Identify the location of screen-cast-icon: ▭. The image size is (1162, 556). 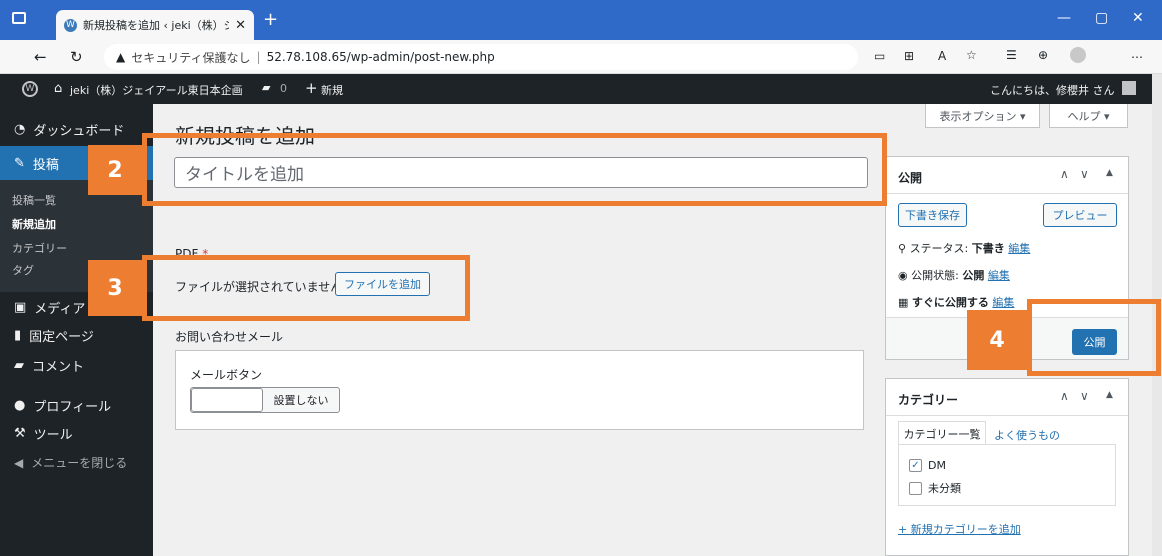
(879, 56).